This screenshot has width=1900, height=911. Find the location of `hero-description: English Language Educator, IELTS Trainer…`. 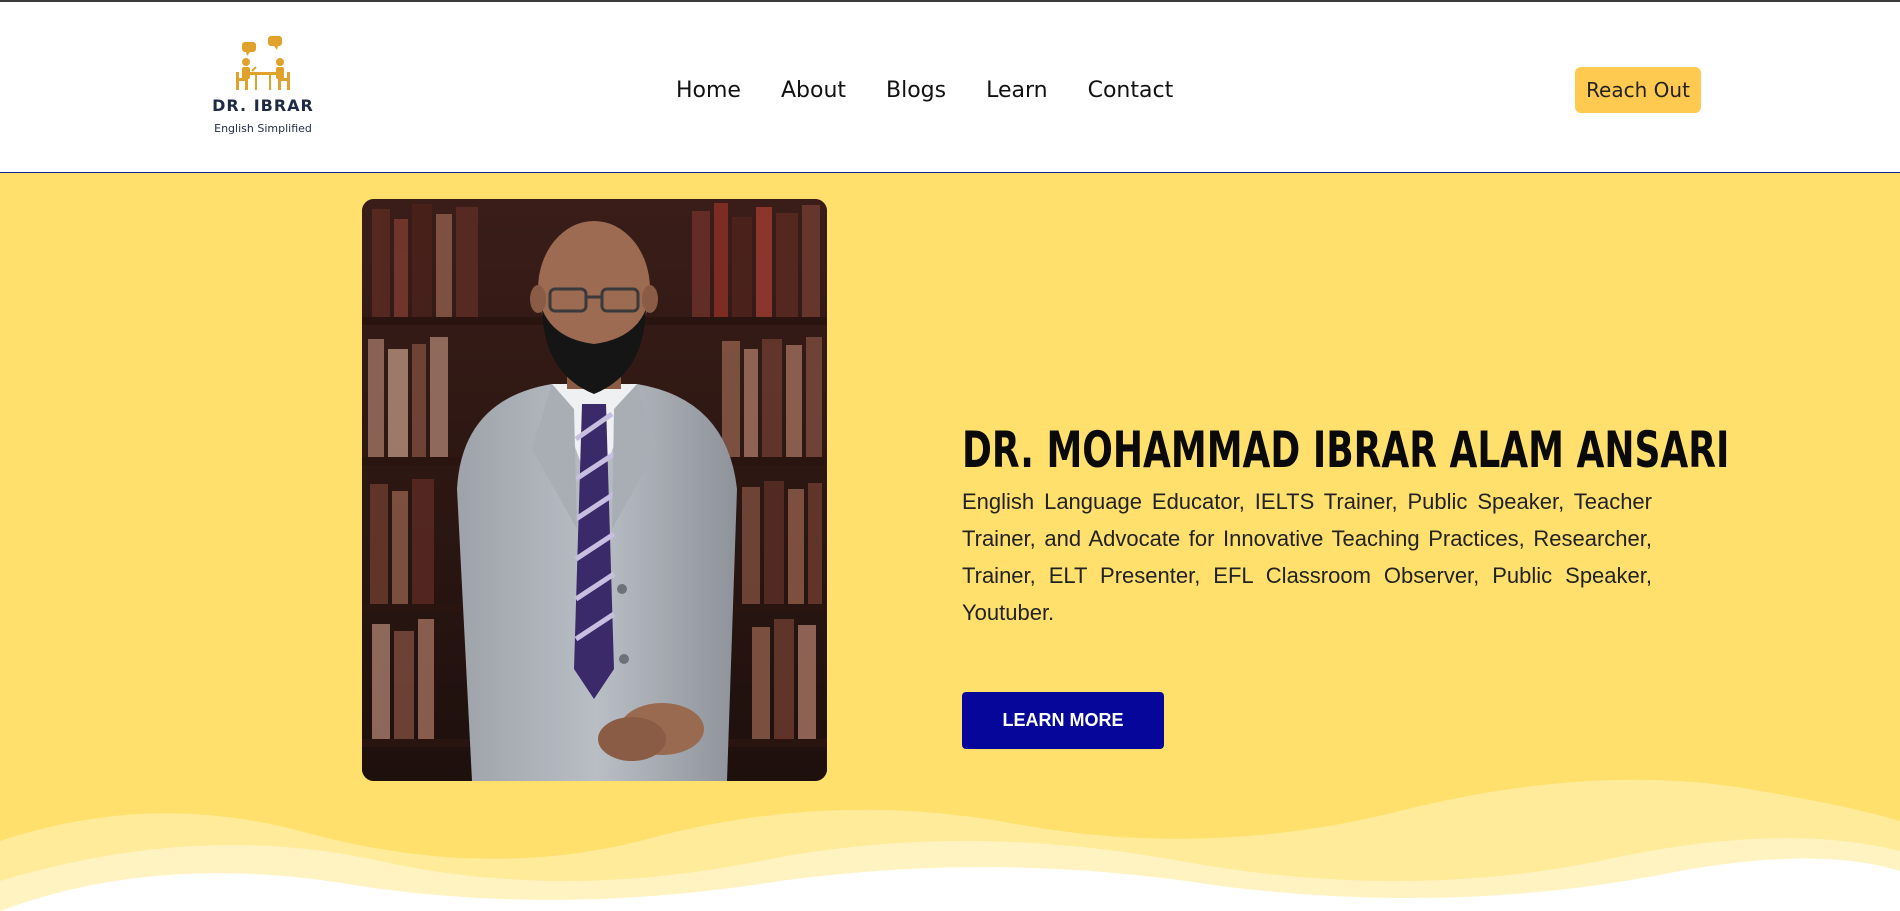

hero-description: English Language Educator, IELTS Trainer… is located at coordinates (1307, 557).